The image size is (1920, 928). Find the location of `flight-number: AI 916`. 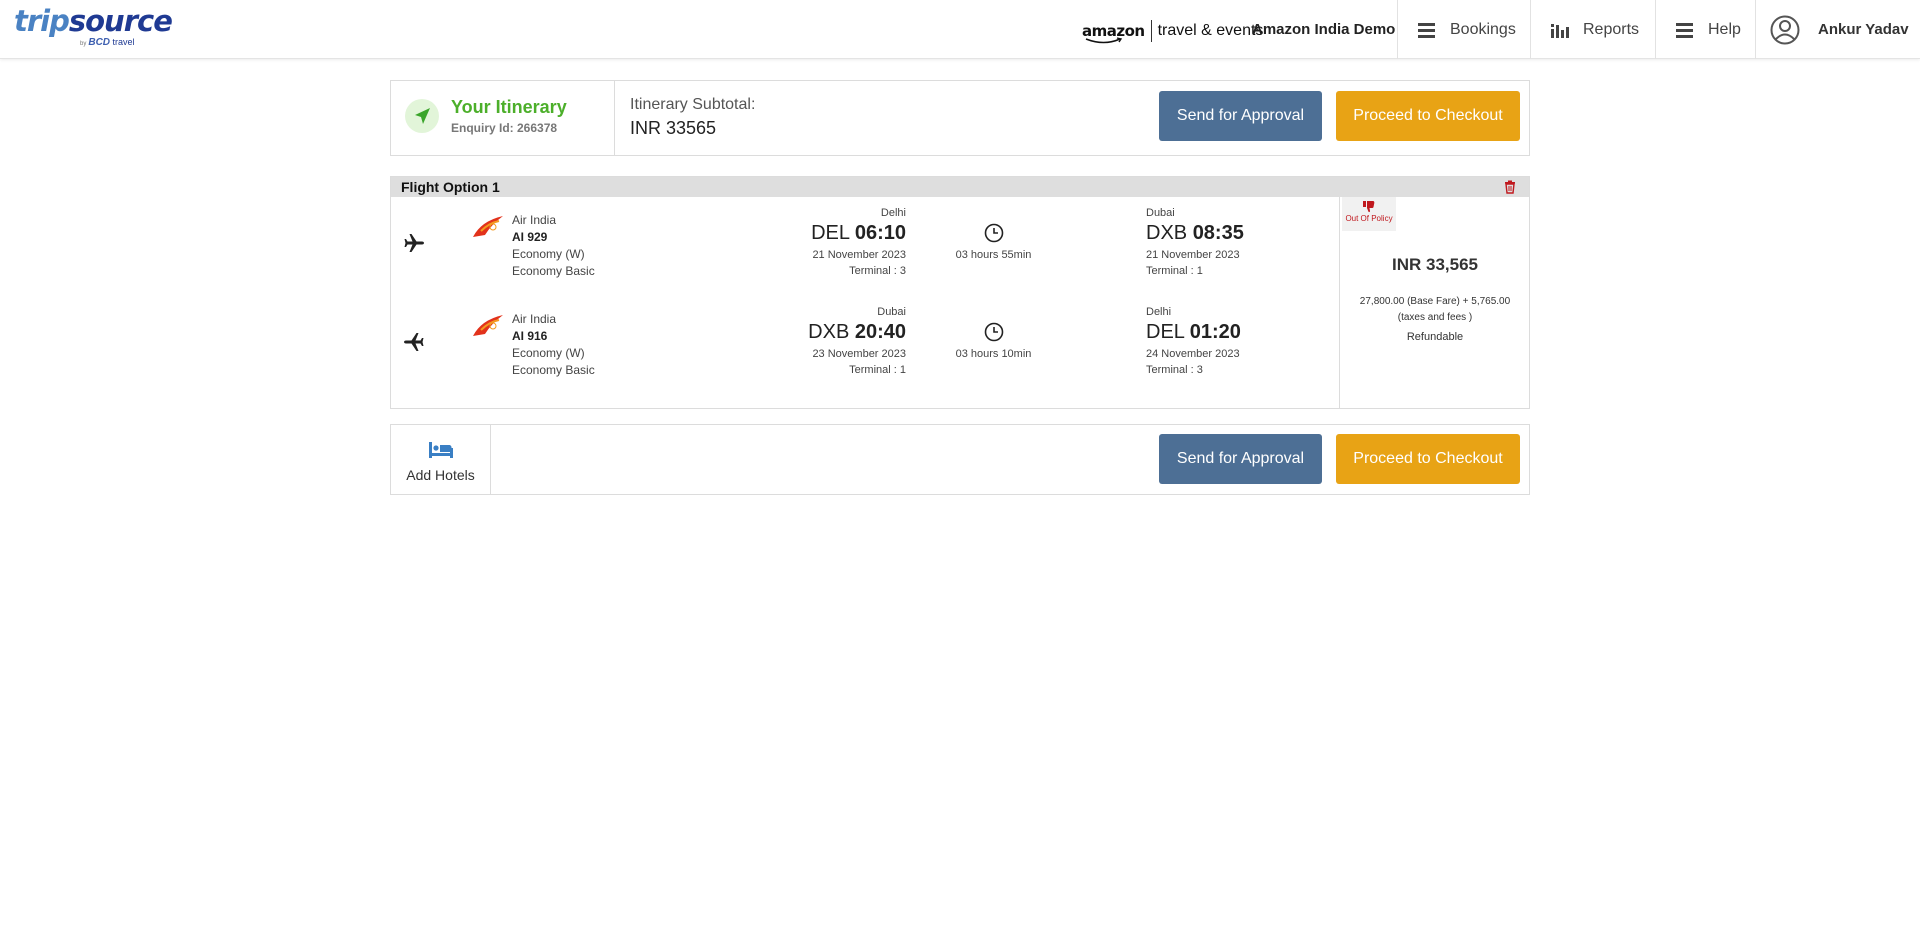

flight-number: AI 916 is located at coordinates (530, 336).